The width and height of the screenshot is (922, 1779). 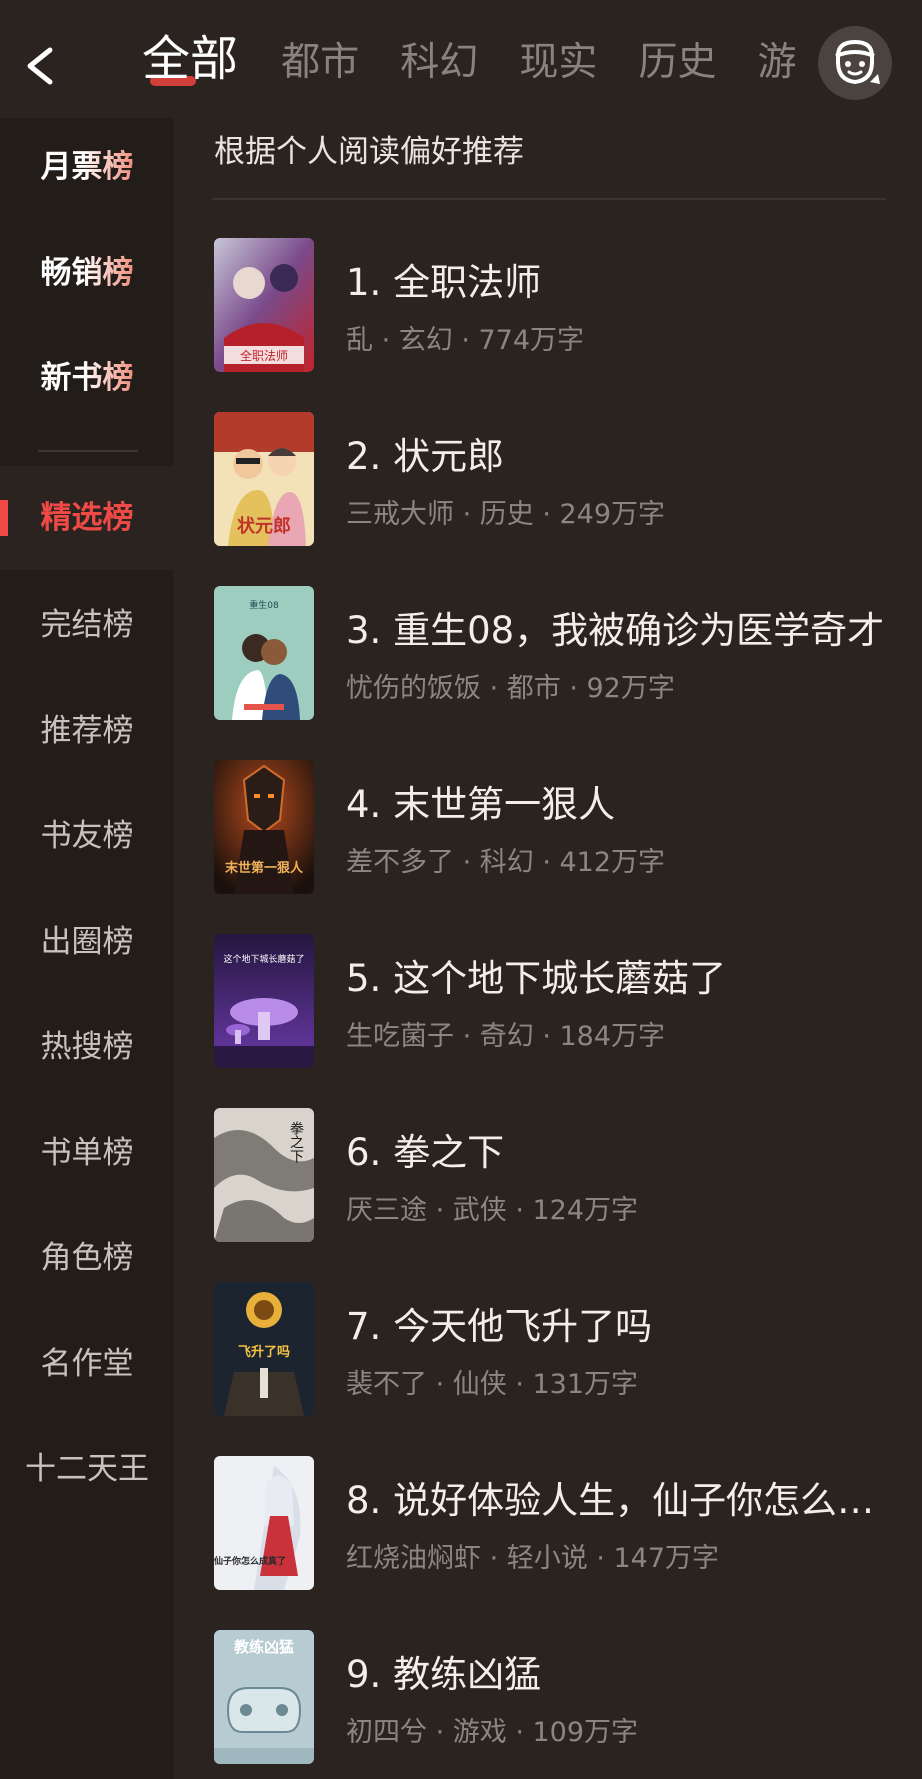 I want to click on tab-all: 全部, so click(x=190, y=59).